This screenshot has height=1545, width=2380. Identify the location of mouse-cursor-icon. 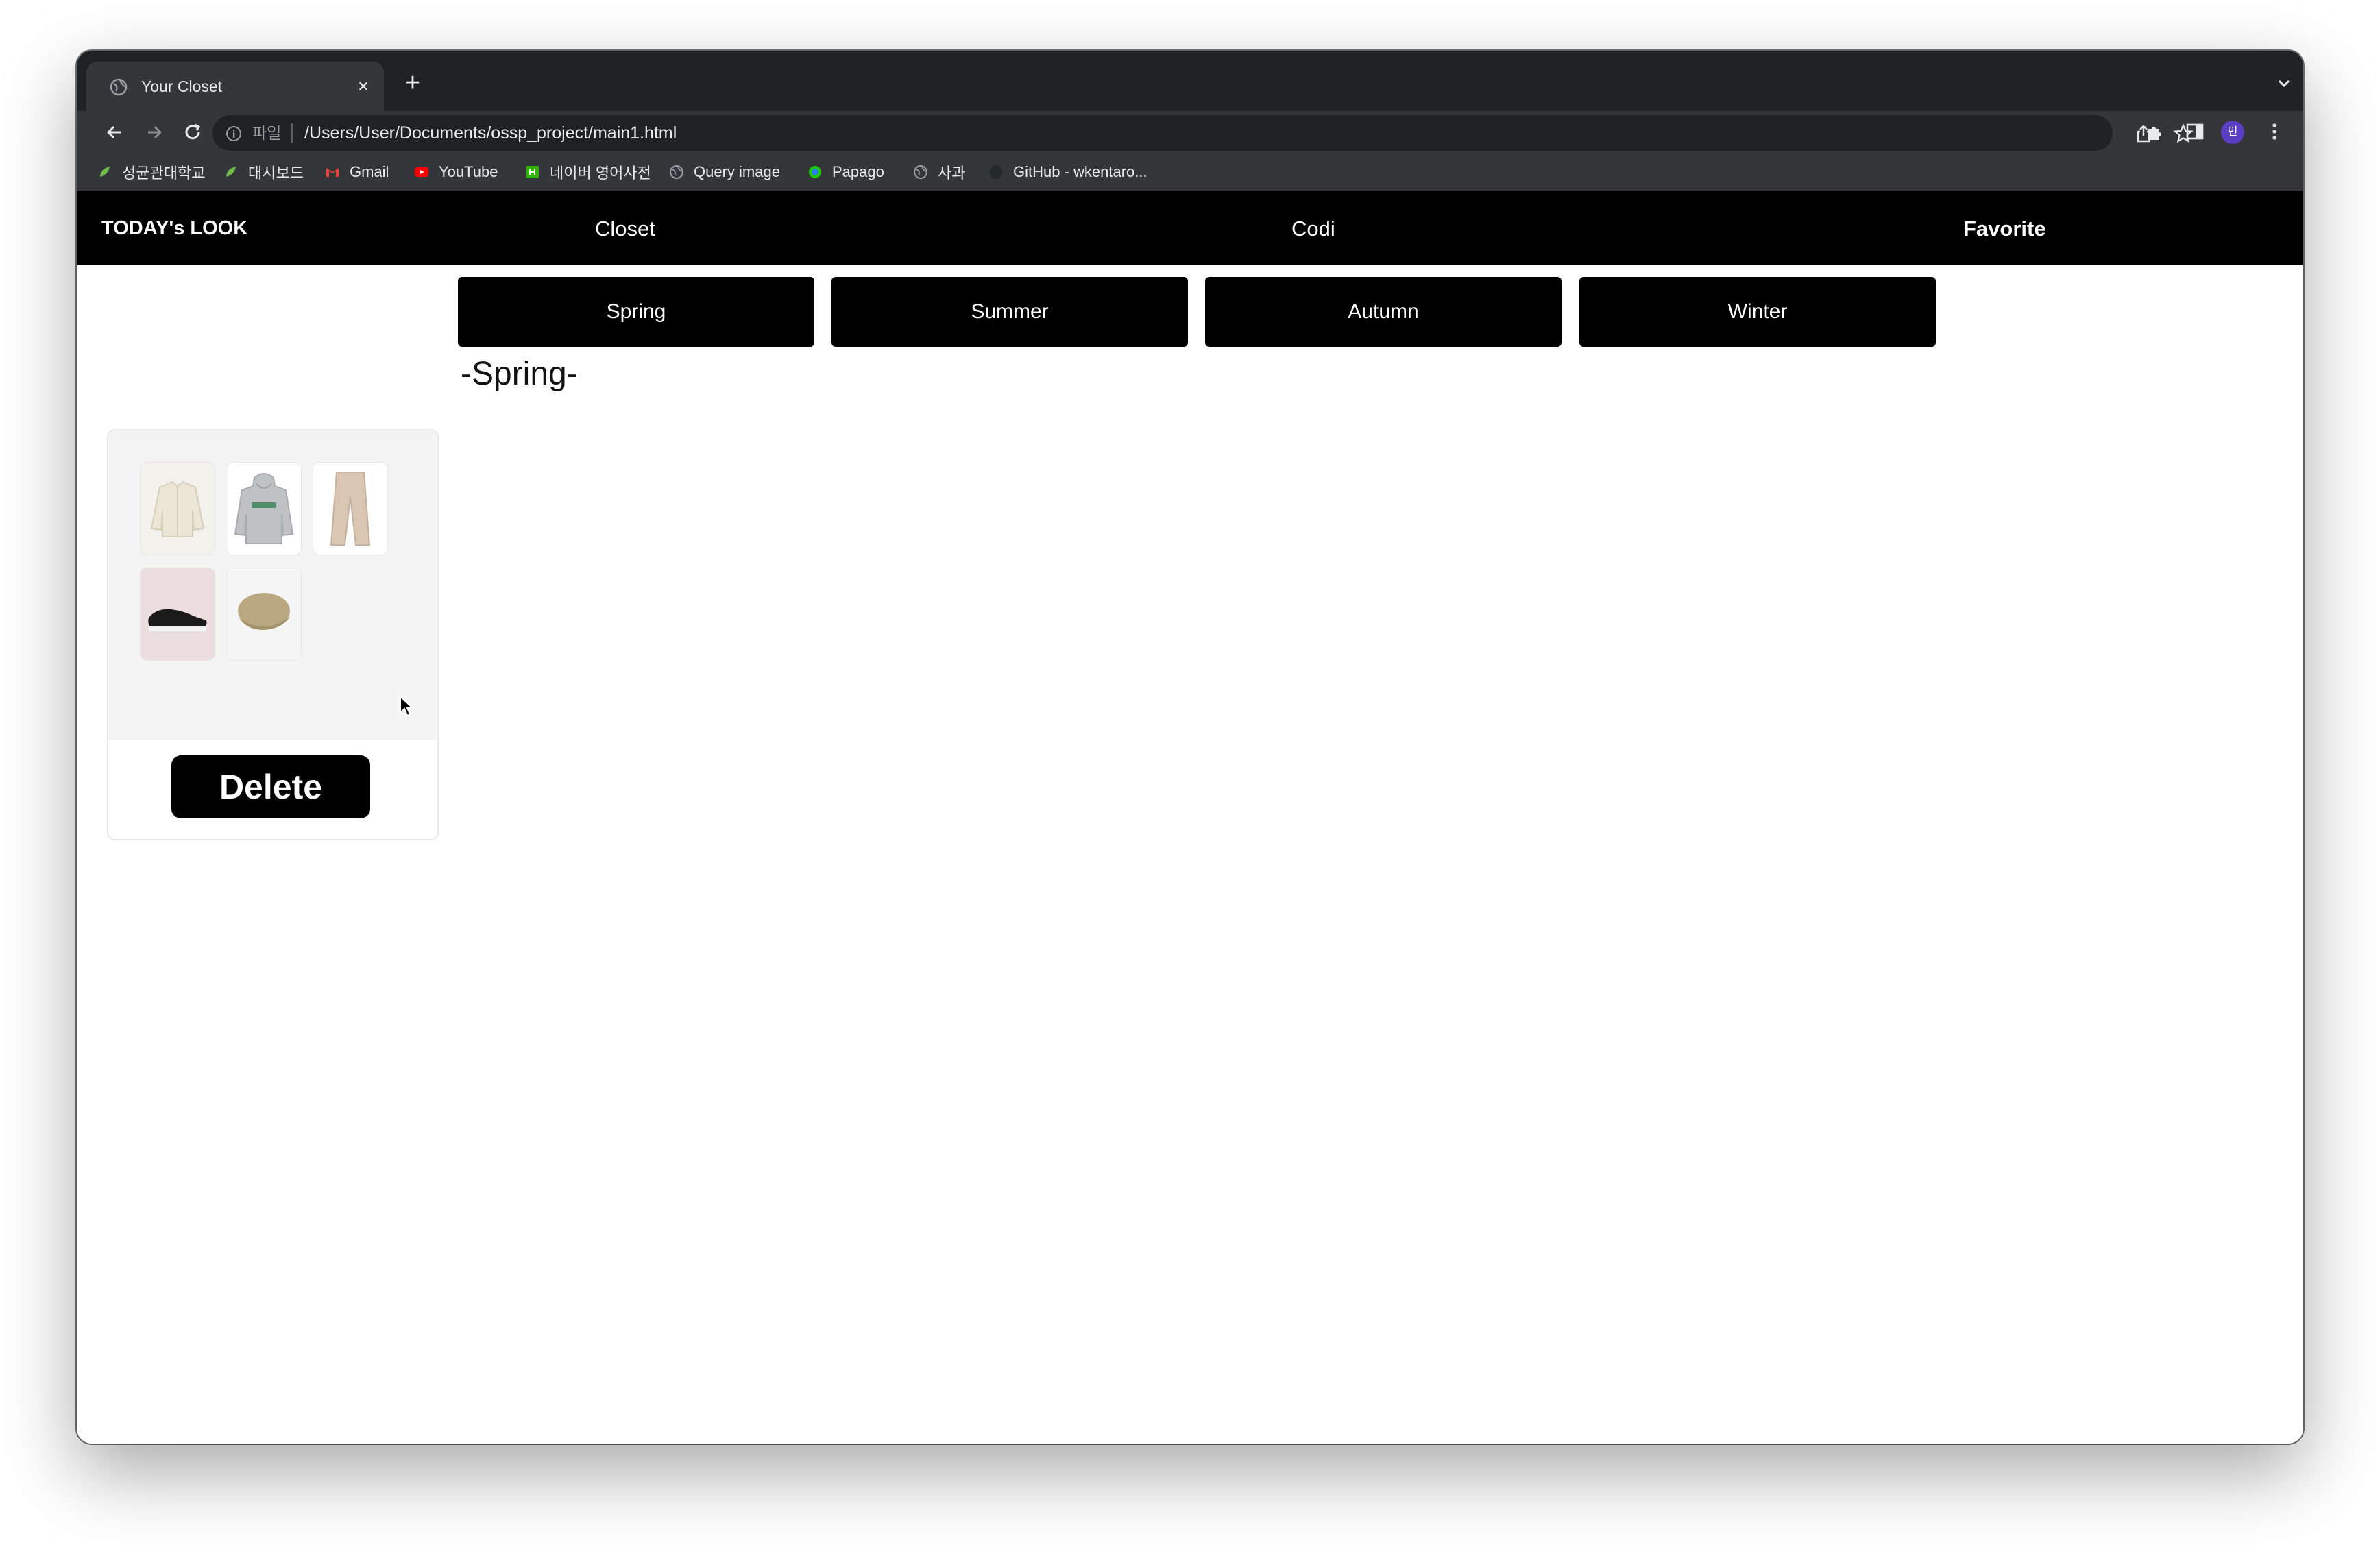
(407, 706).